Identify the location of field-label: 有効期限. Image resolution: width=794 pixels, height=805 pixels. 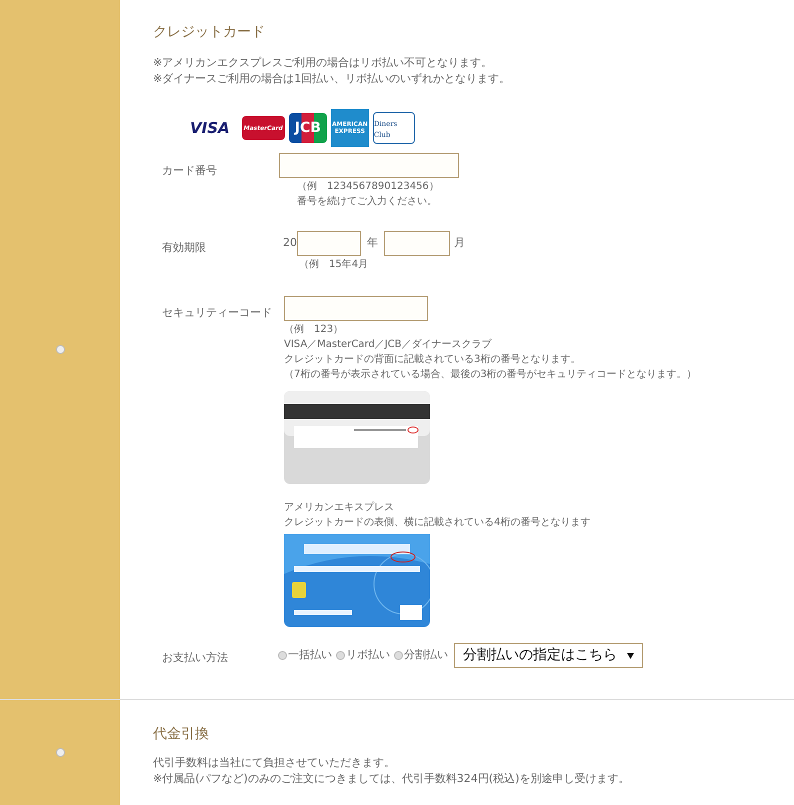
(184, 248).